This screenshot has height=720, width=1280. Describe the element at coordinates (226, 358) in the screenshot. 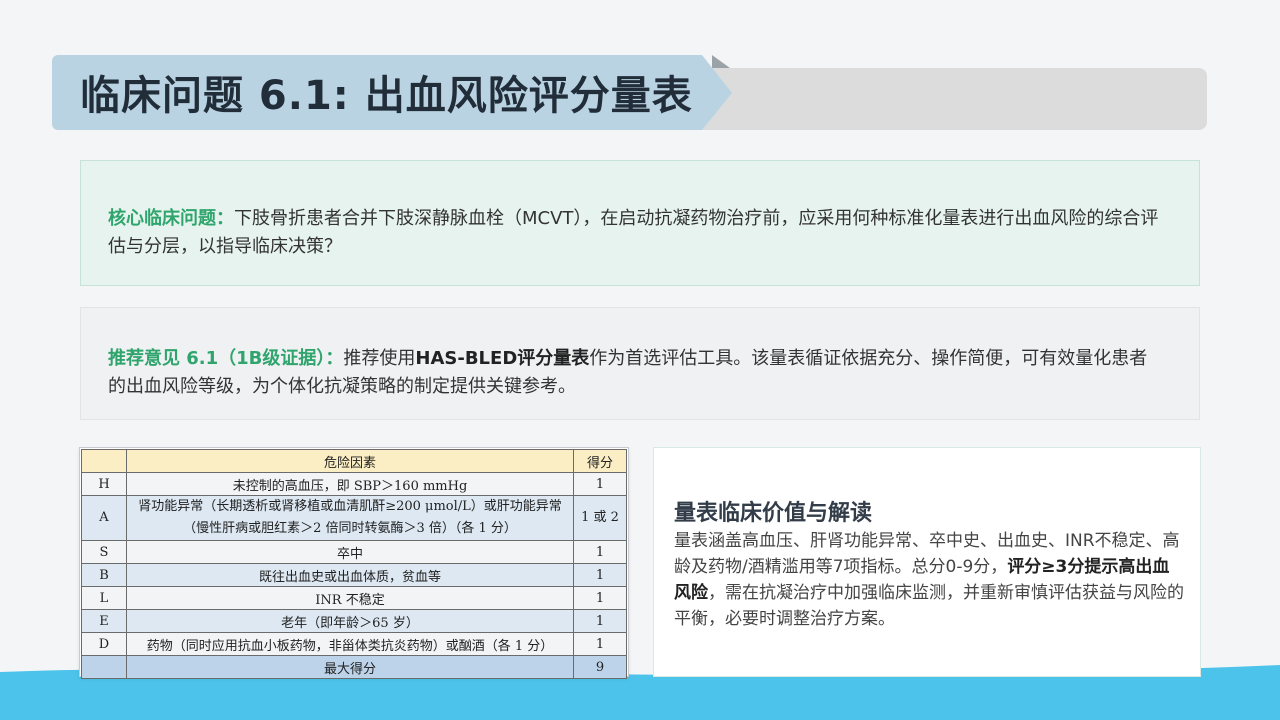

I see `recommendation-label: 推荐意见 6.1（1B级证据）：` at that location.